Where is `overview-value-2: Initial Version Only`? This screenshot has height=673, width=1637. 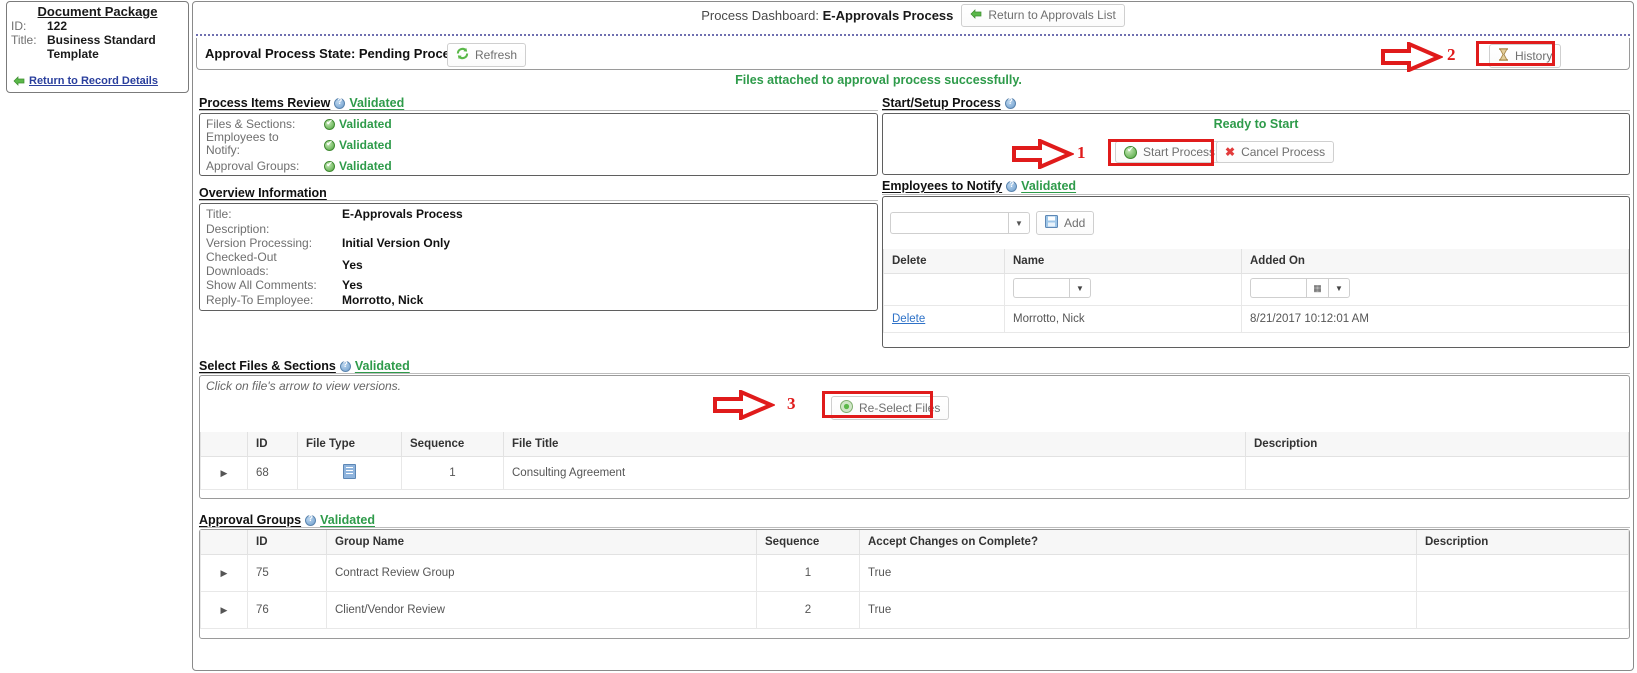
overview-value-2: Initial Version Only is located at coordinates (396, 243).